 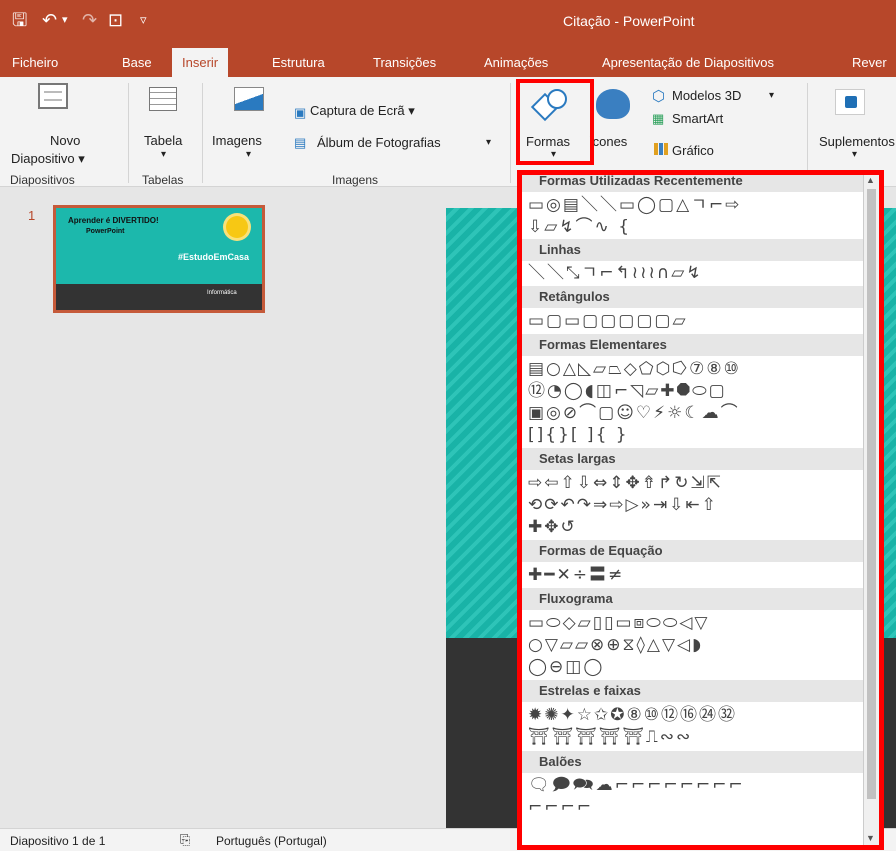 I want to click on group-label-tabelas: Tabelas, so click(x=163, y=180).